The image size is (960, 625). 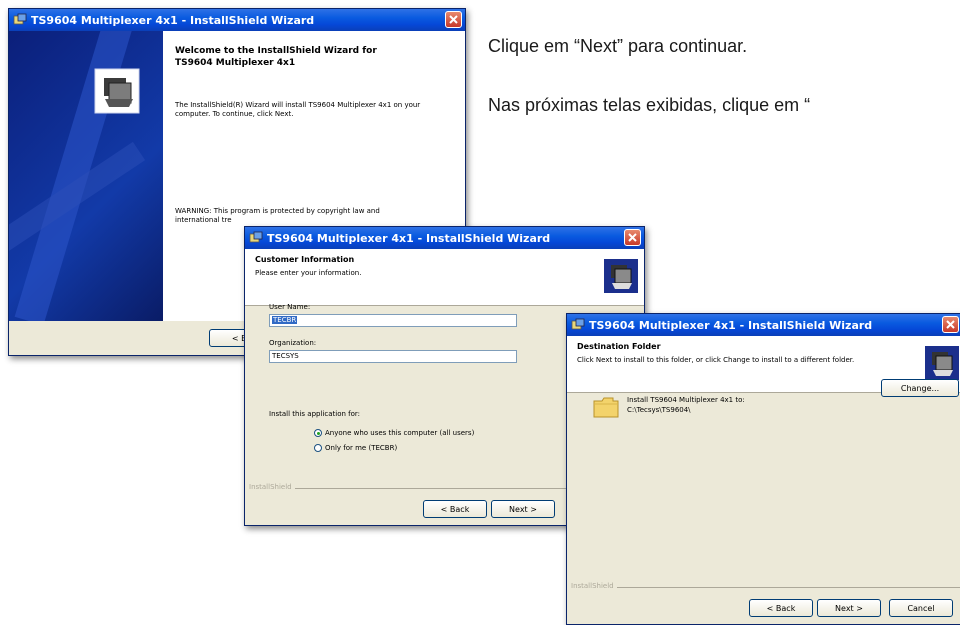 What do you see at coordinates (318, 433) in the screenshot?
I see `radio-all-users` at bounding box center [318, 433].